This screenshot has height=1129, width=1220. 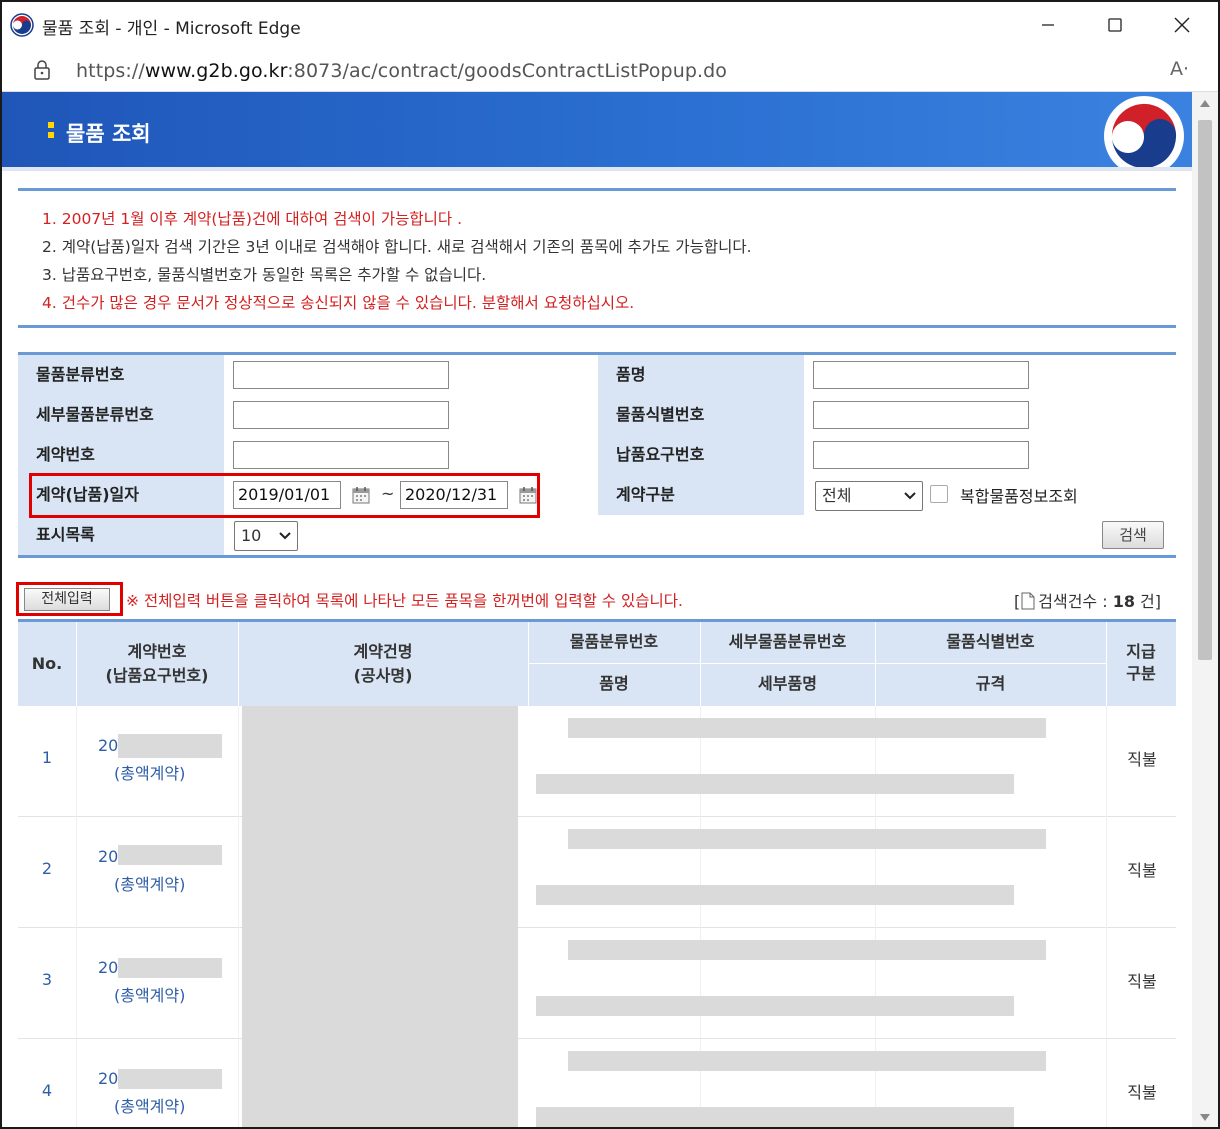 I want to click on form-row: 물품분류번호 품명, so click(x=597, y=375).